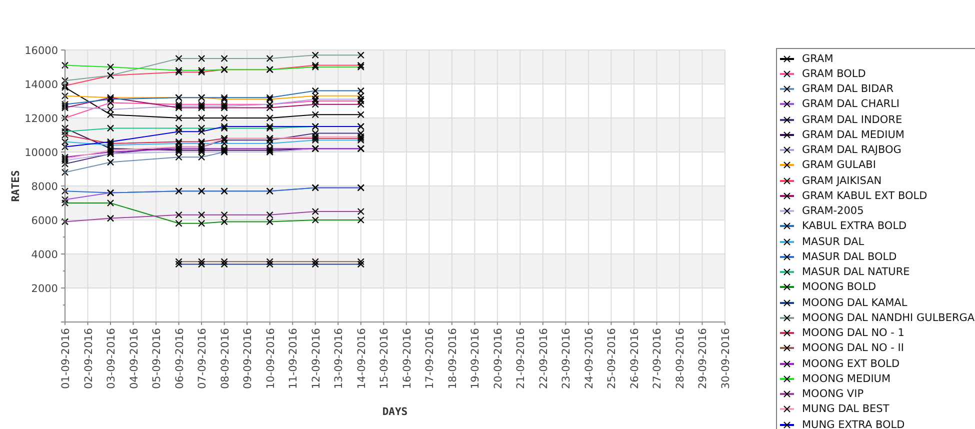 The width and height of the screenshot is (975, 429). I want to click on legend-label: GRAM BOLD, so click(834, 74).